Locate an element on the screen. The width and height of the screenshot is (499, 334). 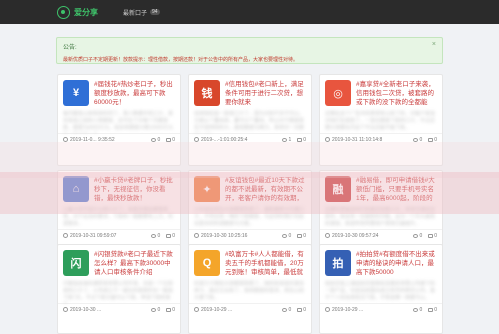
article-meta: 2019-10-31 11:10:14:8 0 0 is located at coordinates (381, 139).